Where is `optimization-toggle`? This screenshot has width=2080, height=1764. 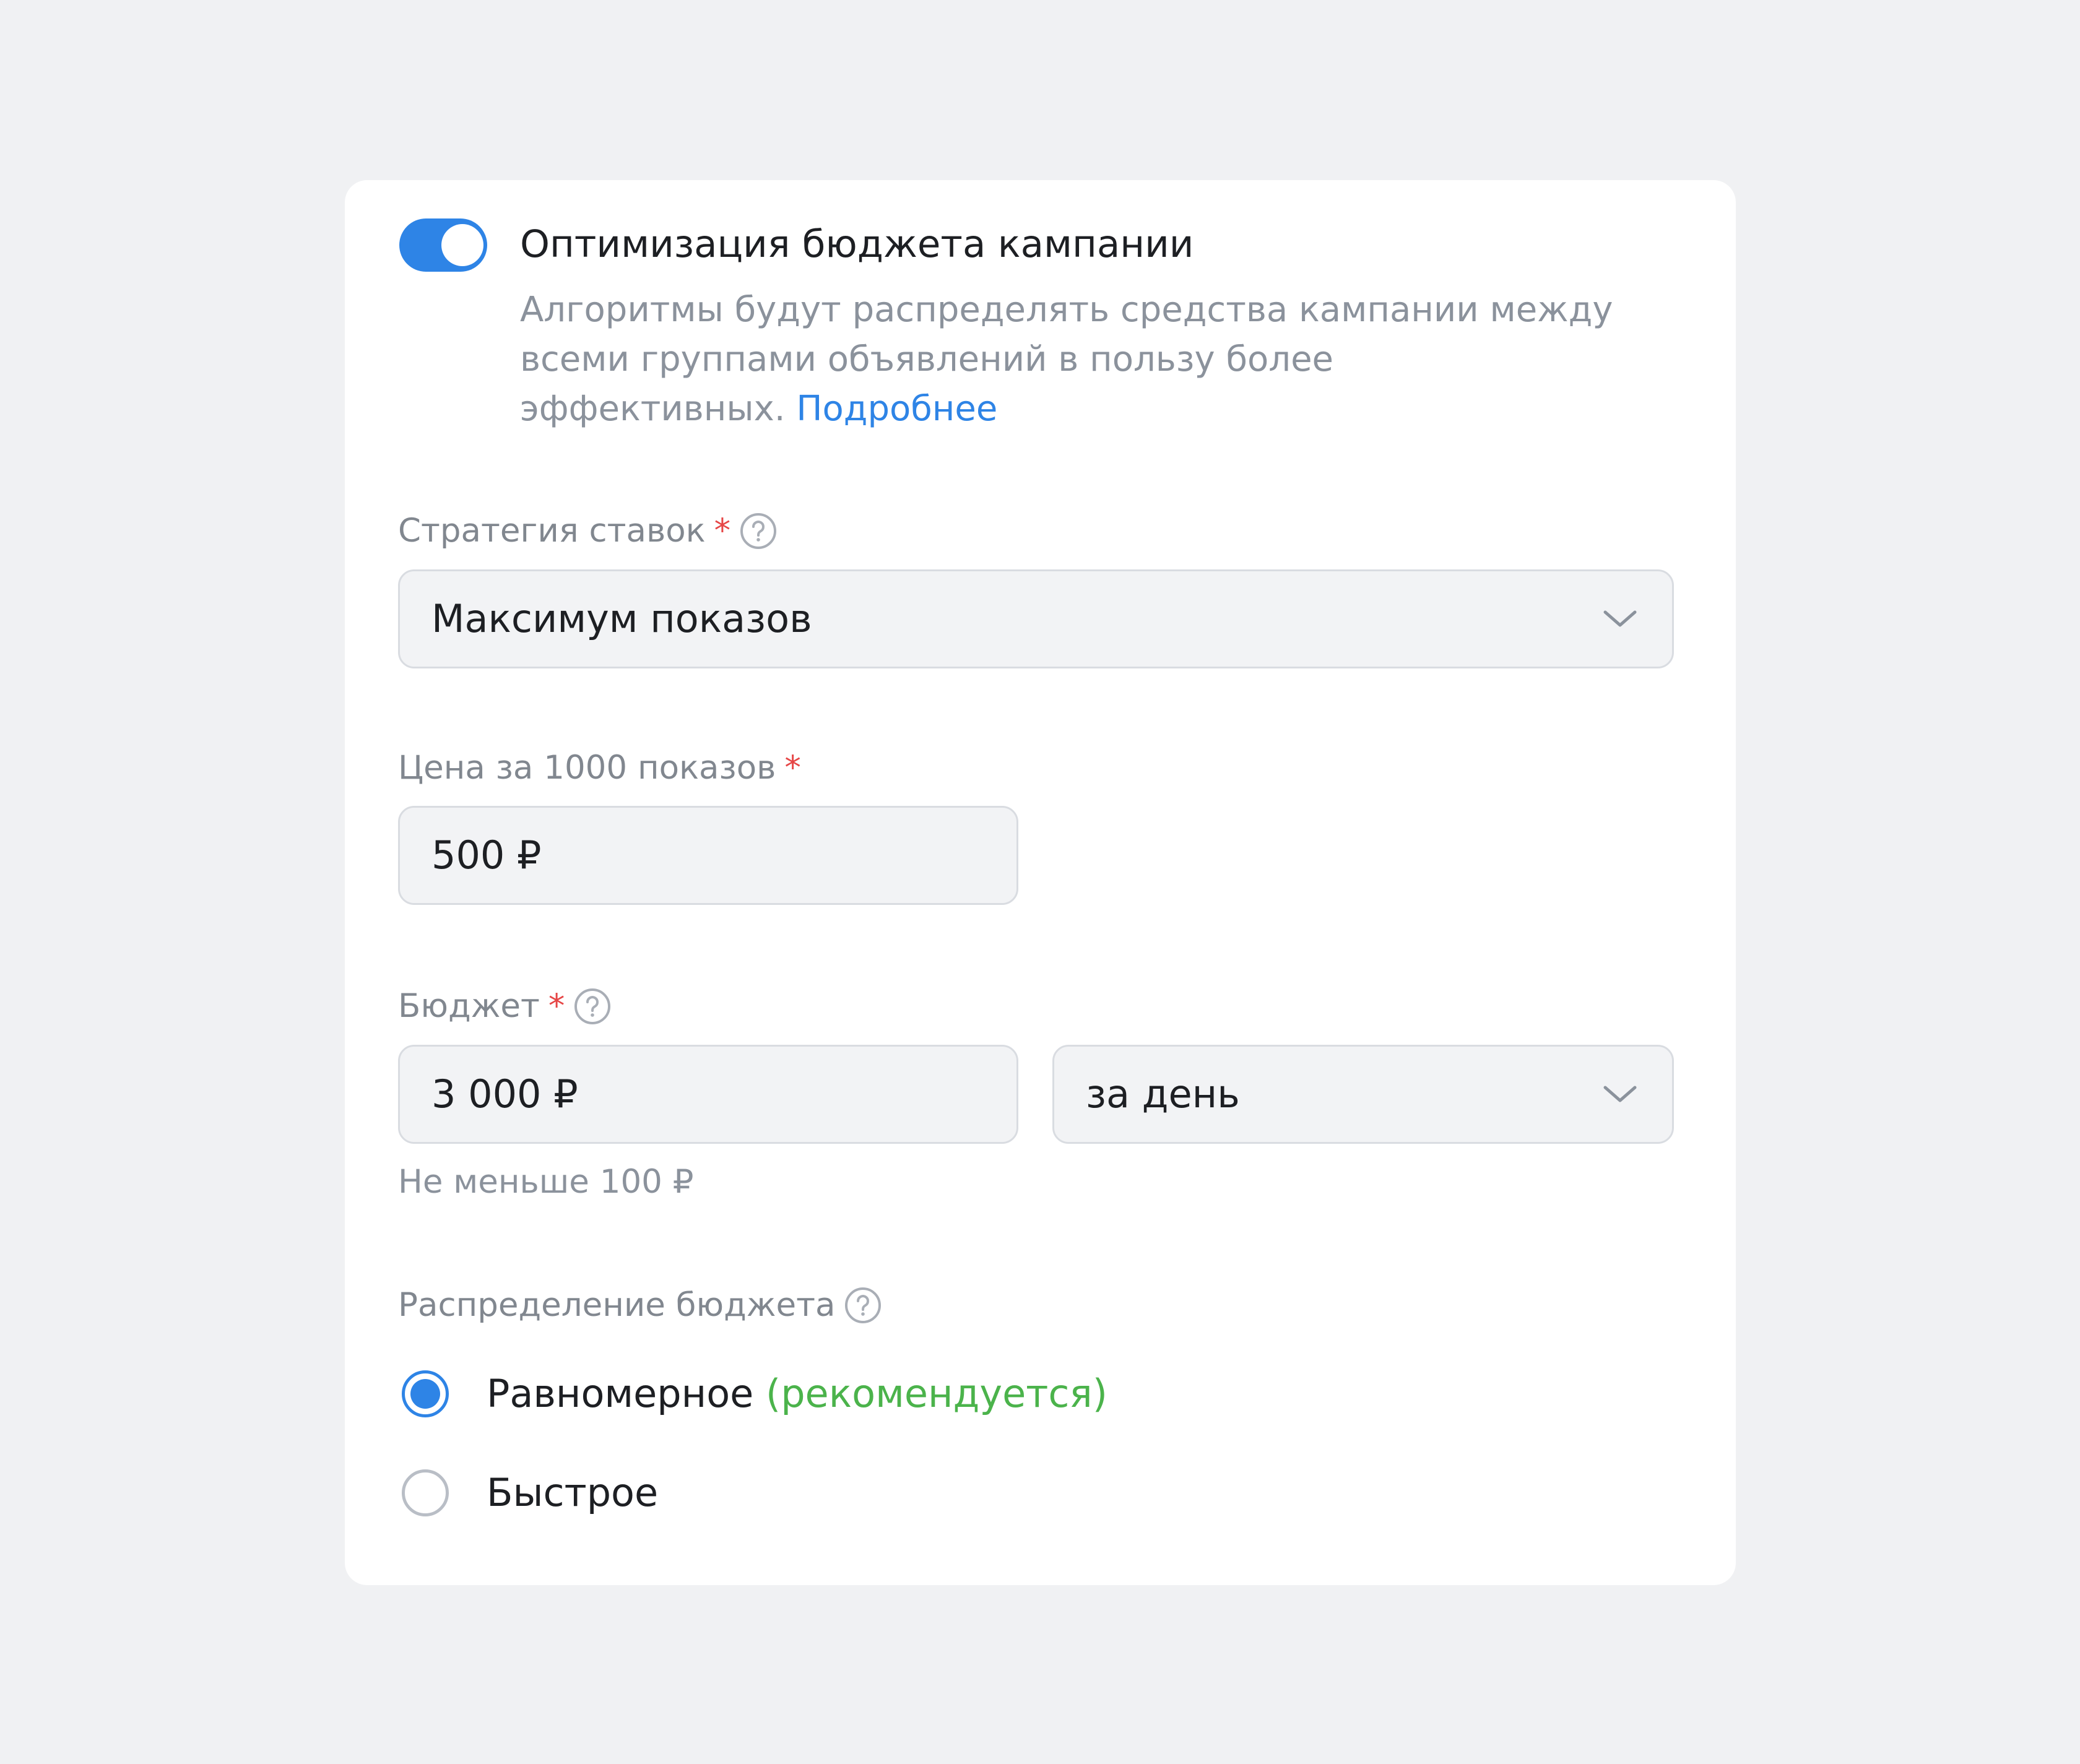 optimization-toggle is located at coordinates (443, 245).